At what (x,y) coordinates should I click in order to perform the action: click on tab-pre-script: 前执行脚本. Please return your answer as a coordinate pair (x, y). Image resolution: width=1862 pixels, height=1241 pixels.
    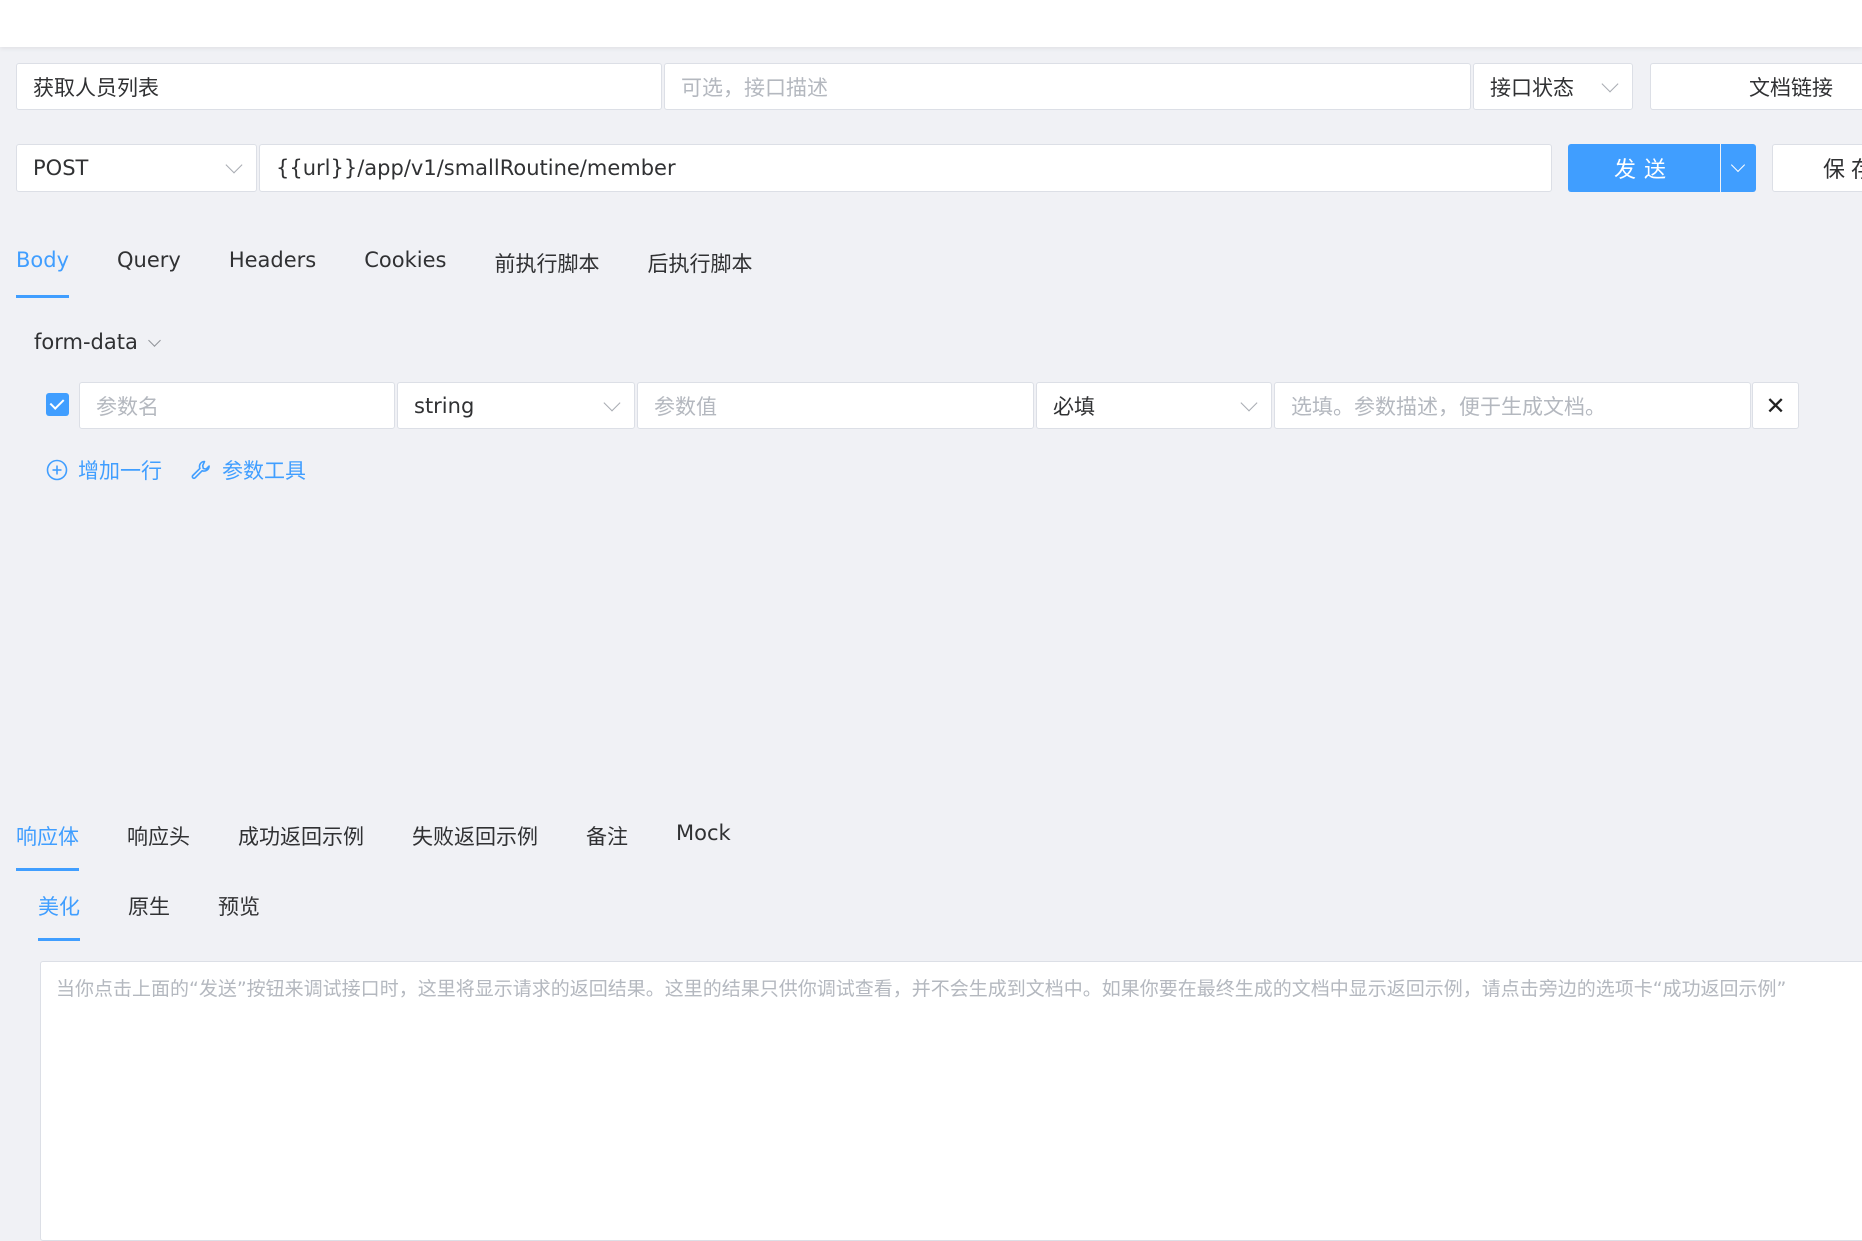
    Looking at the image, I should click on (546, 263).